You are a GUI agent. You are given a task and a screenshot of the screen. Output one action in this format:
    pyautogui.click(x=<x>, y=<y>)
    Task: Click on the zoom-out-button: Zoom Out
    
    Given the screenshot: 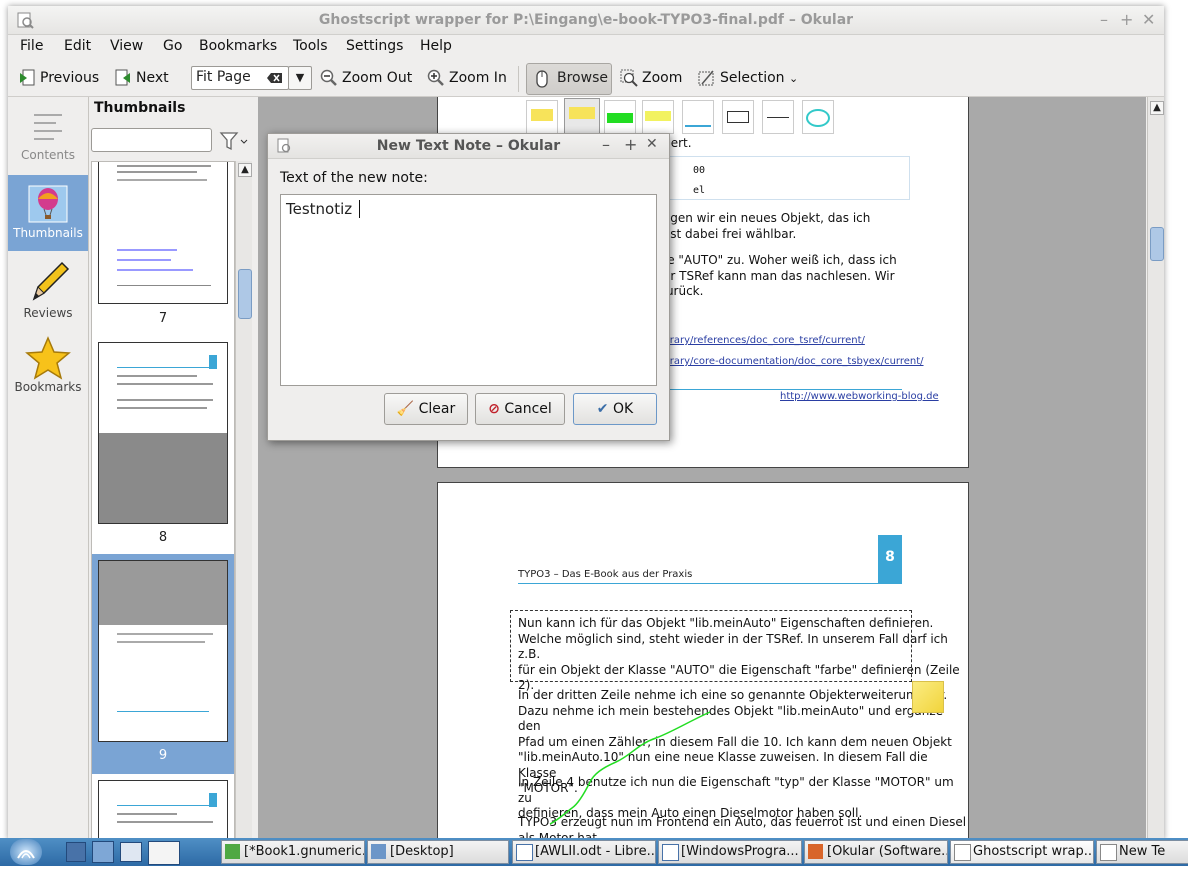 What is the action you would take?
    pyautogui.click(x=365, y=78)
    